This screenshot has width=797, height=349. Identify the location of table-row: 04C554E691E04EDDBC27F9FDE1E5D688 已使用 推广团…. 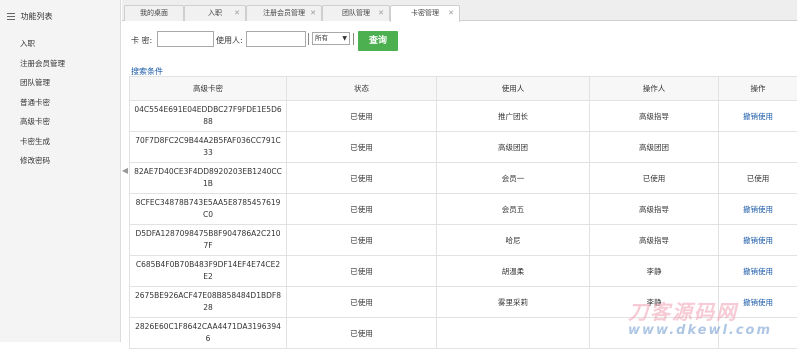
(463, 116).